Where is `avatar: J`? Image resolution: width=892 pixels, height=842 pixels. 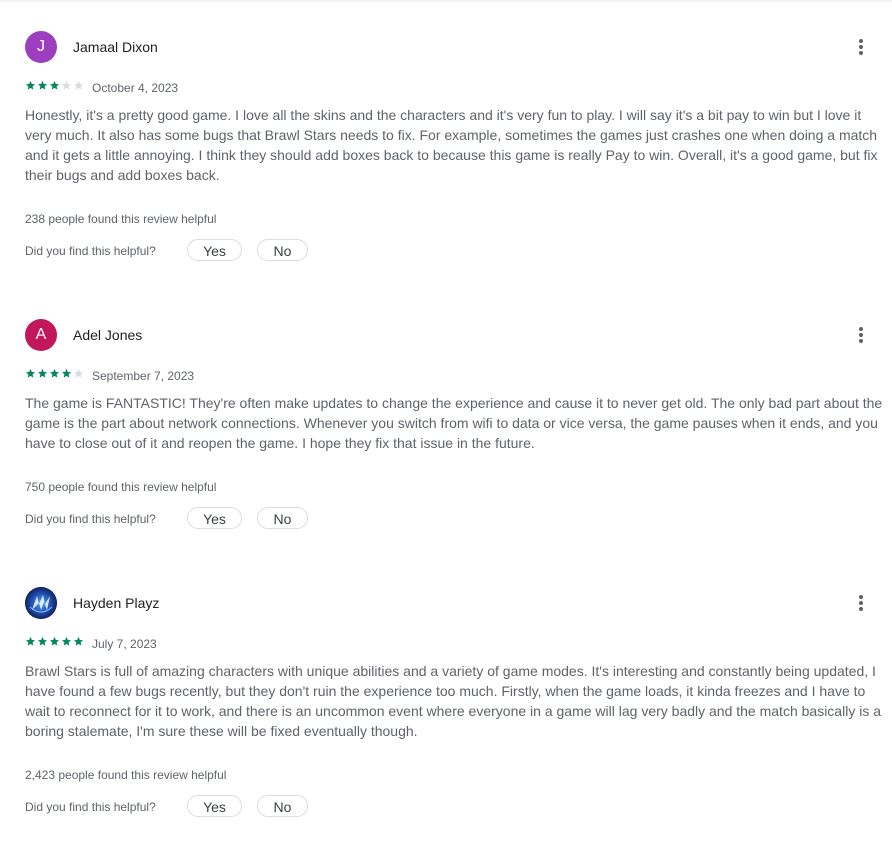
avatar: J is located at coordinates (41, 47).